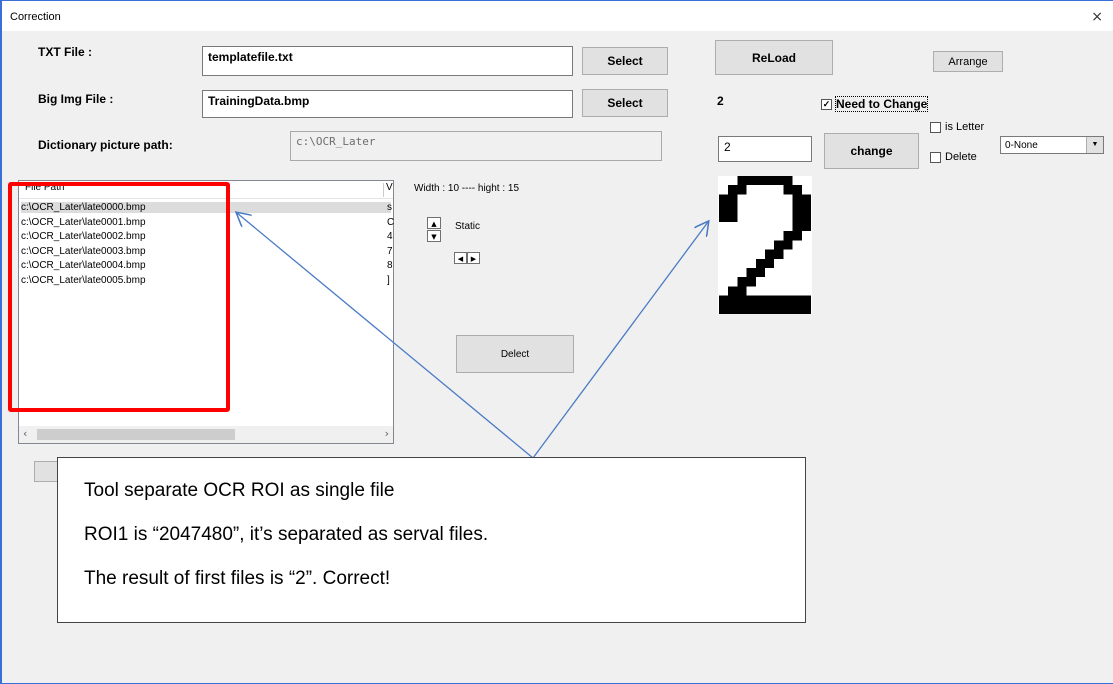 The width and height of the screenshot is (1113, 684). Describe the element at coordinates (385, 336) in the screenshot. I see `arrow-to-list` at that location.